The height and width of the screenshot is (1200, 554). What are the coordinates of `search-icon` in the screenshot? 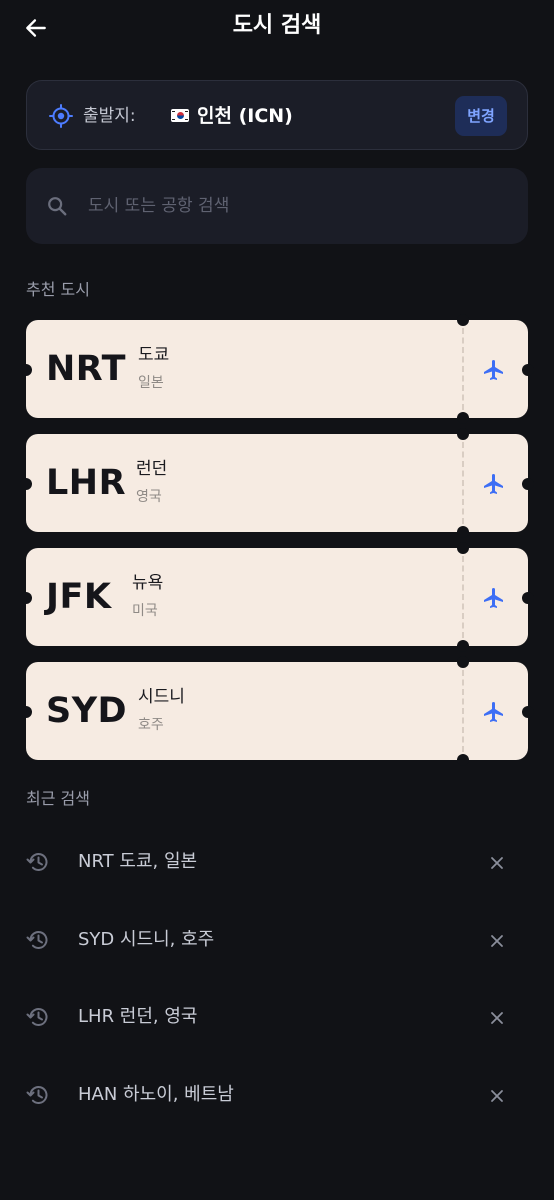 It's located at (57, 206).